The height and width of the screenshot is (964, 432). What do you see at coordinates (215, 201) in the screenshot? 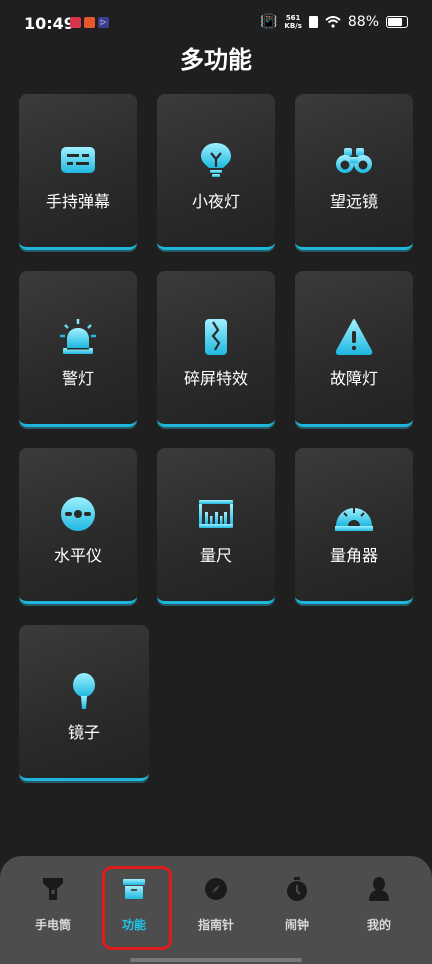
I see `feature-label: 小夜灯` at bounding box center [215, 201].